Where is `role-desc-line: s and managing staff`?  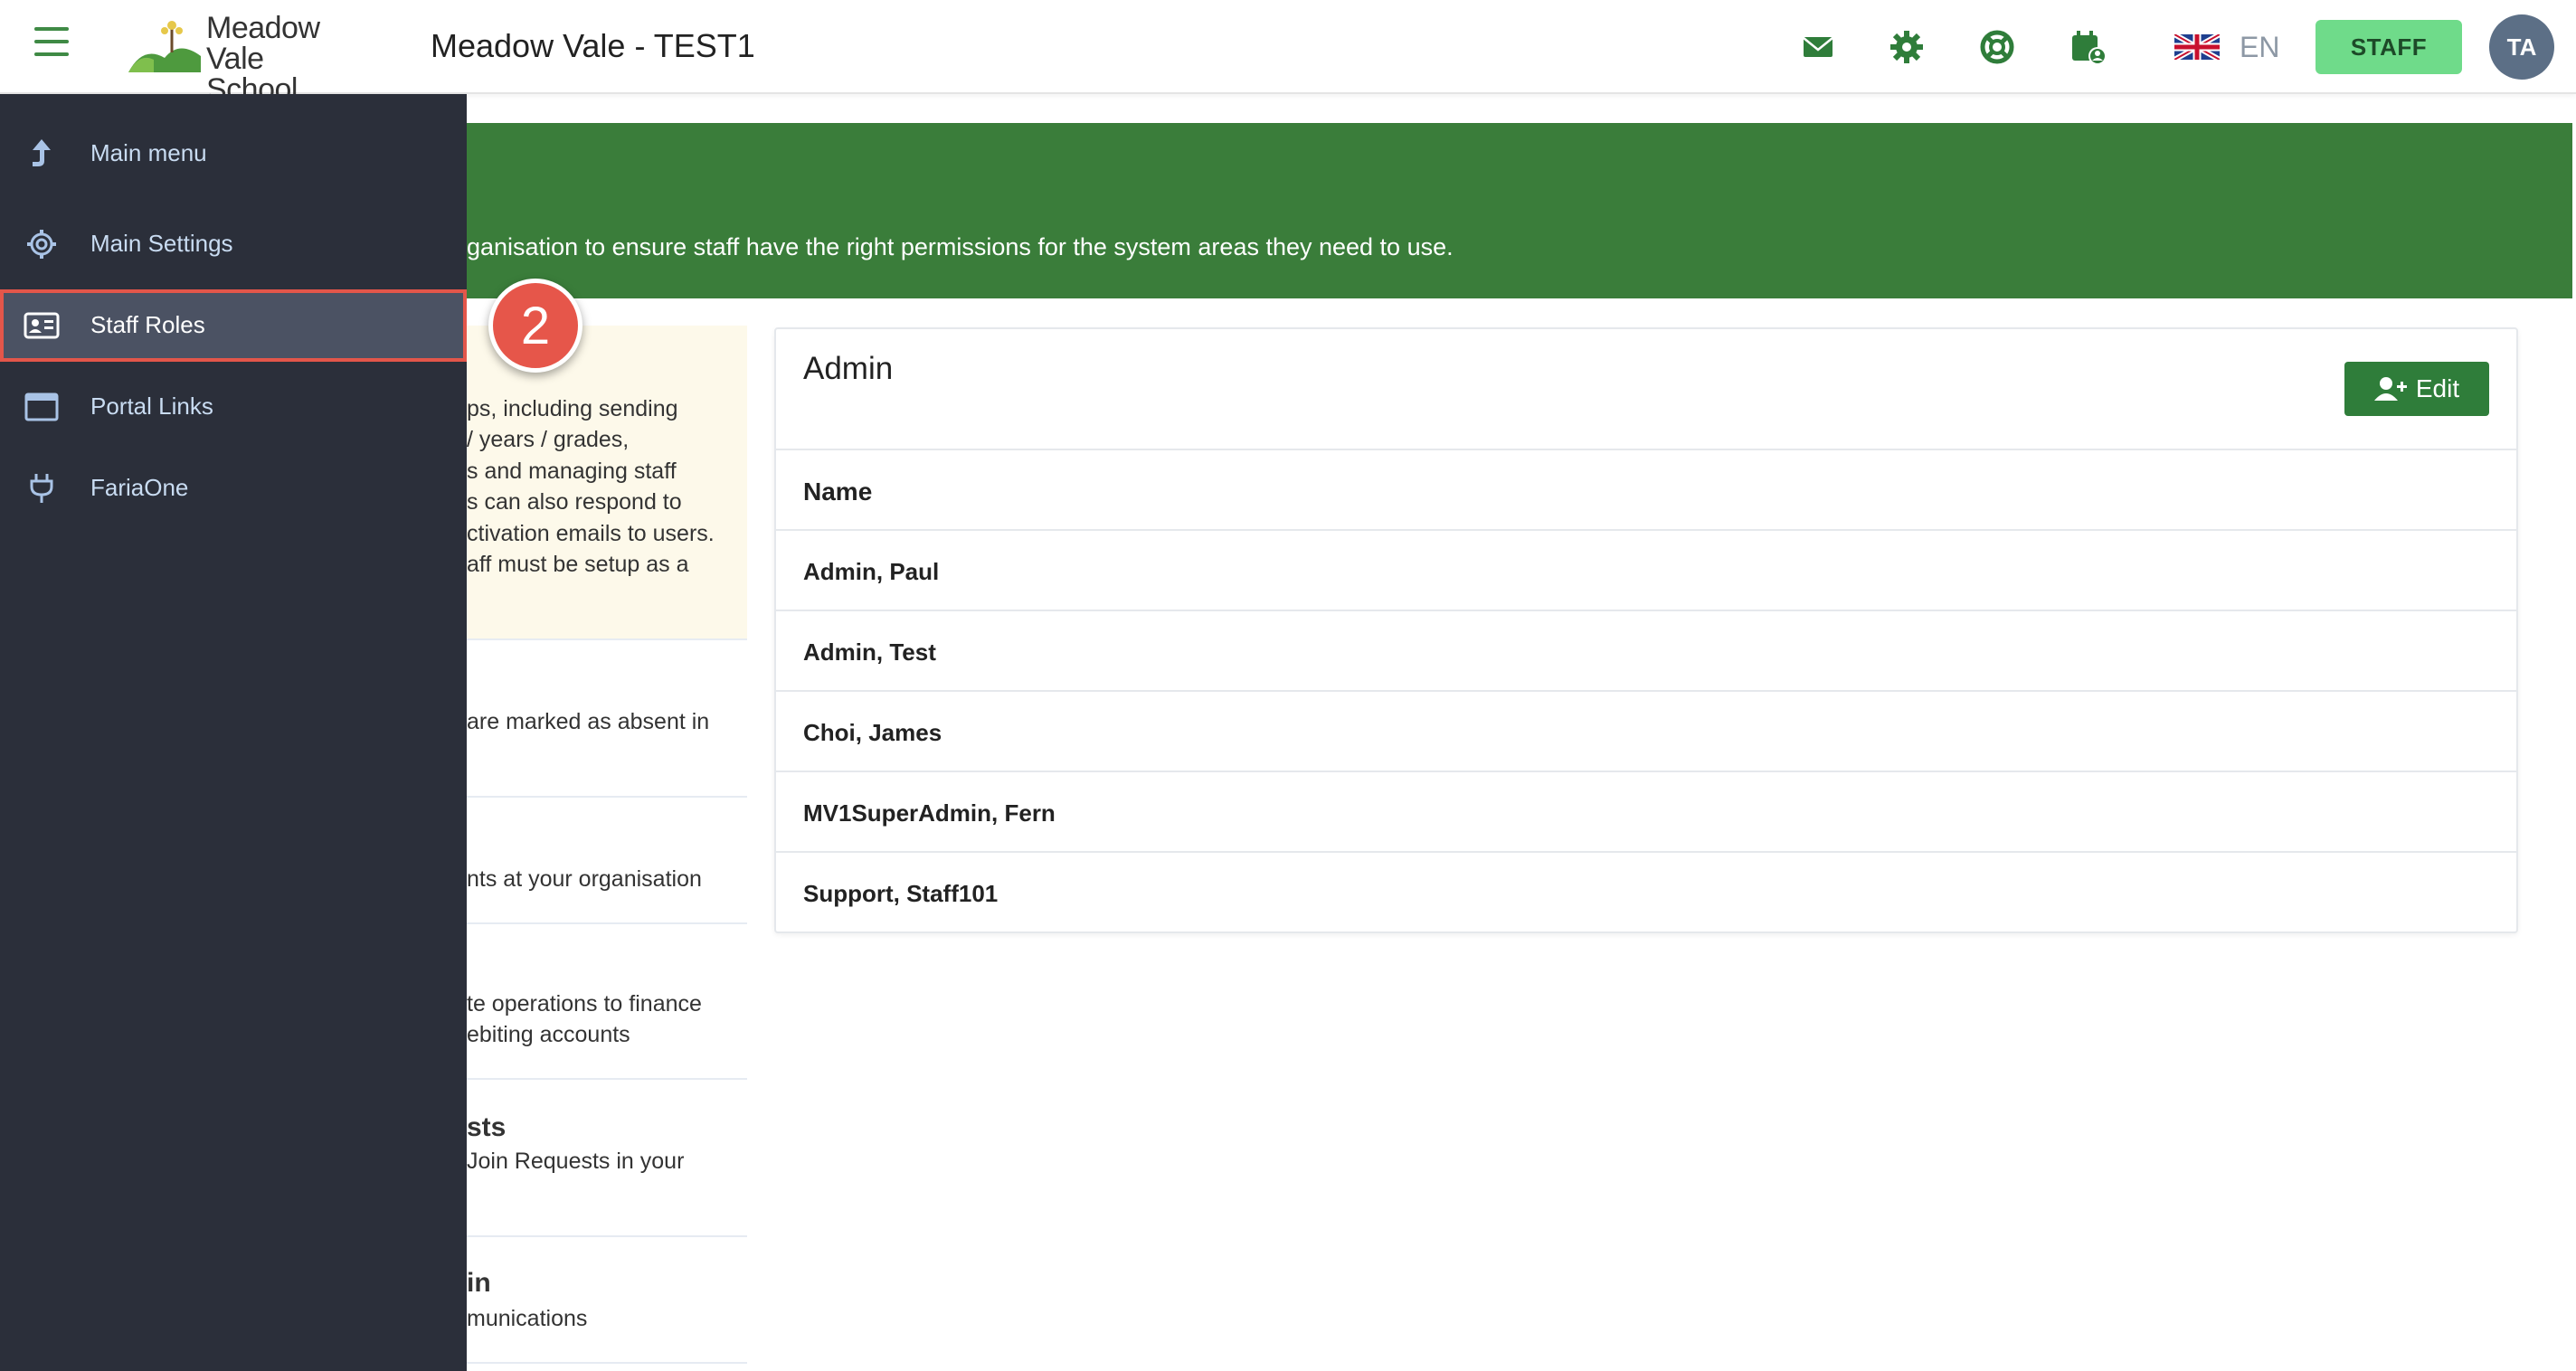 role-desc-line: s and managing staff is located at coordinates (572, 471).